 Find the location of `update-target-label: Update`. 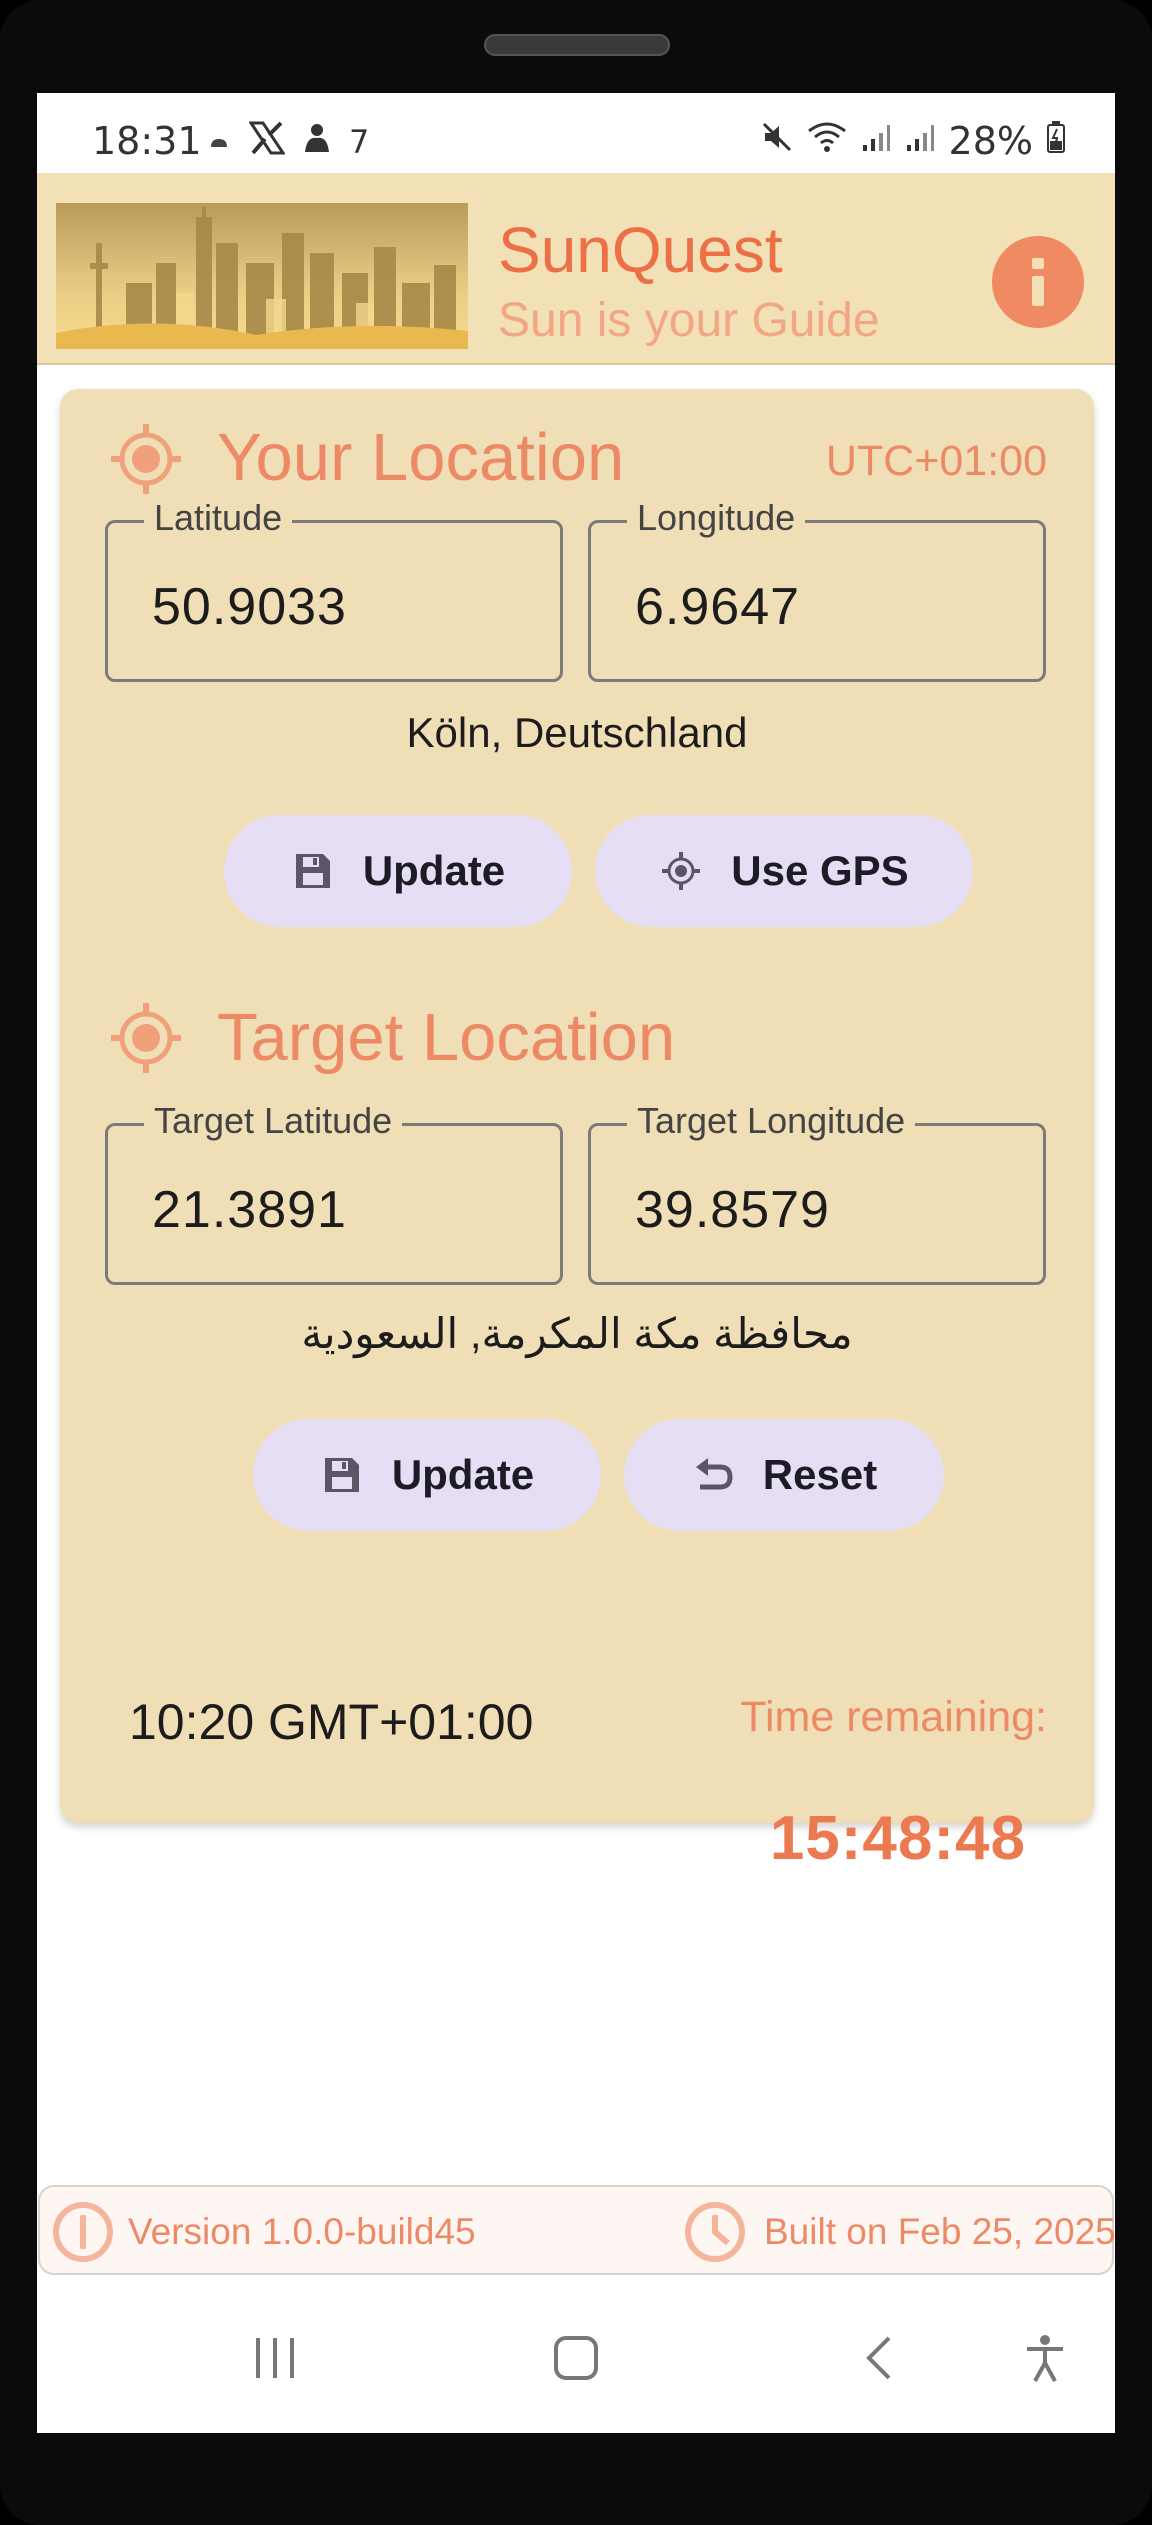

update-target-label: Update is located at coordinates (463, 1474).